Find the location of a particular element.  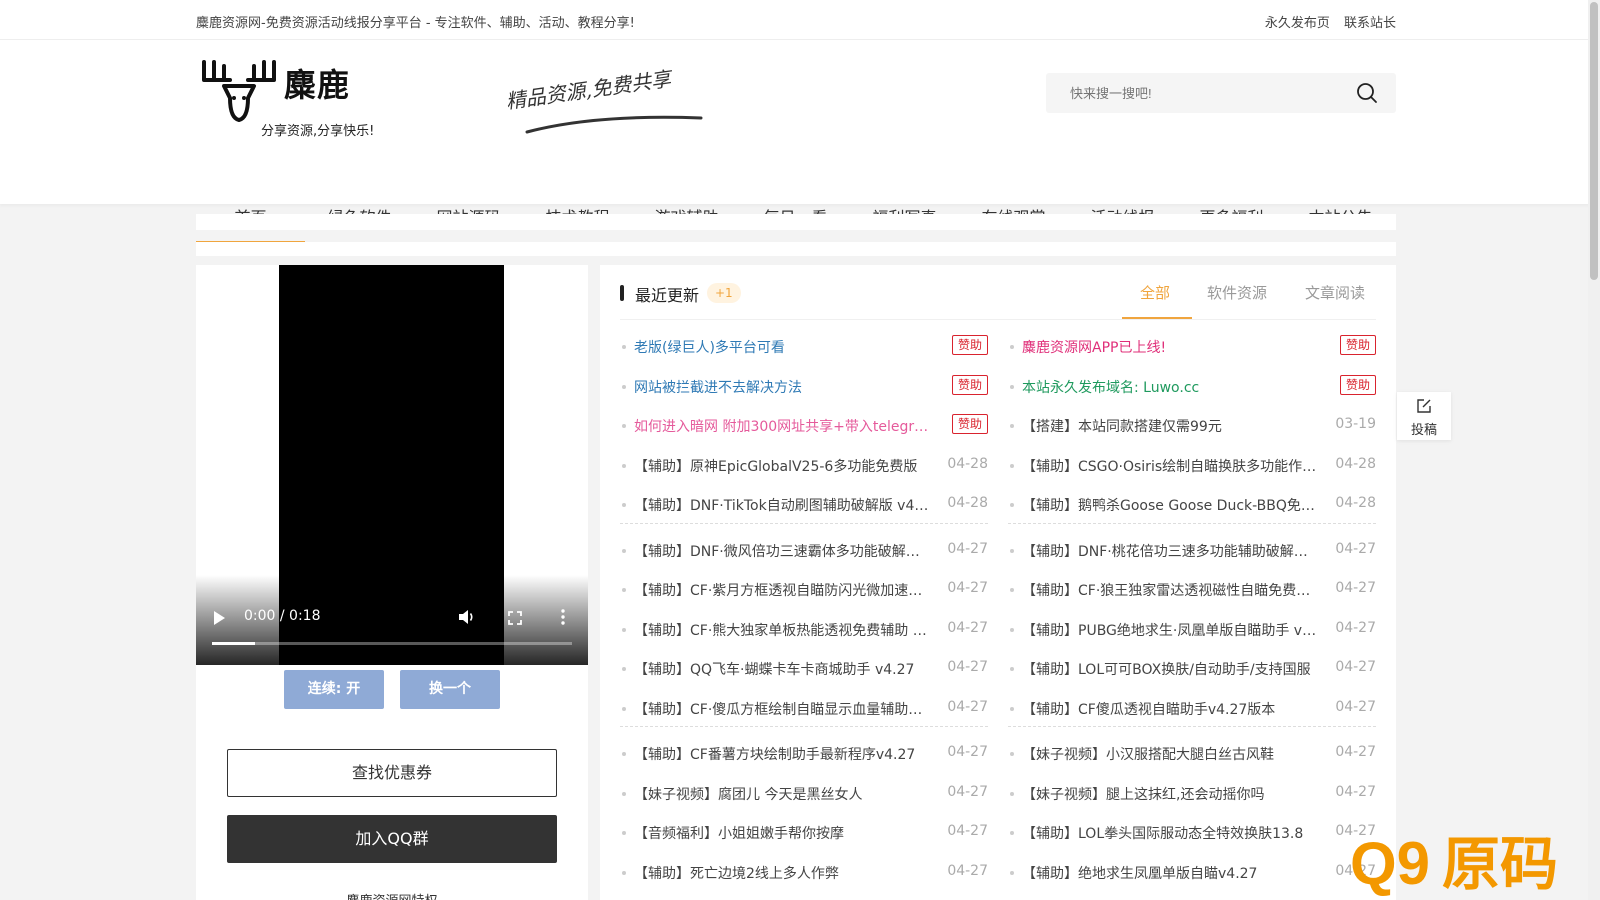

list-item-title: 【辅助】PUBG绝地求生·凤凰单版自瞄助手 v4.27 is located at coordinates (1169, 630).